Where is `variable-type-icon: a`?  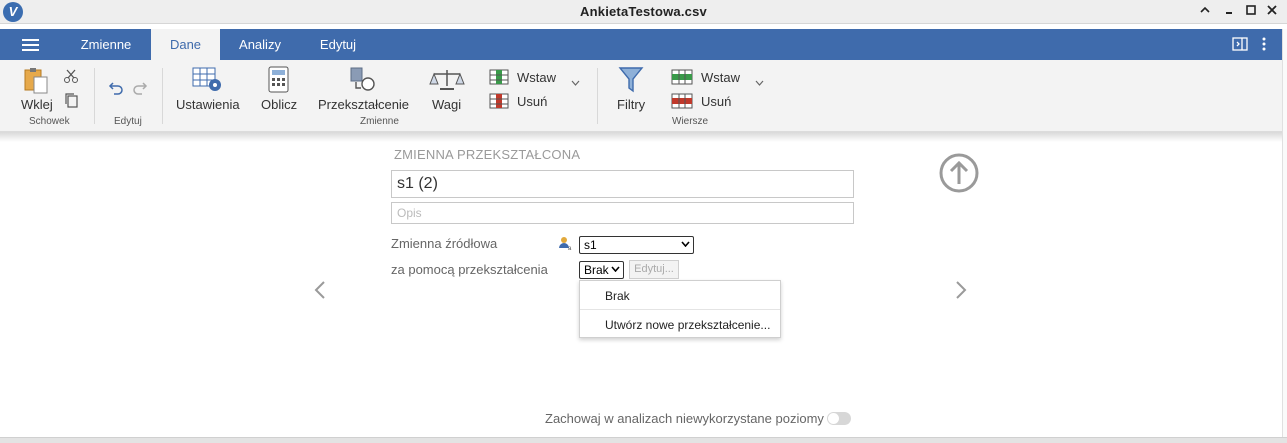 variable-type-icon: a is located at coordinates (565, 246).